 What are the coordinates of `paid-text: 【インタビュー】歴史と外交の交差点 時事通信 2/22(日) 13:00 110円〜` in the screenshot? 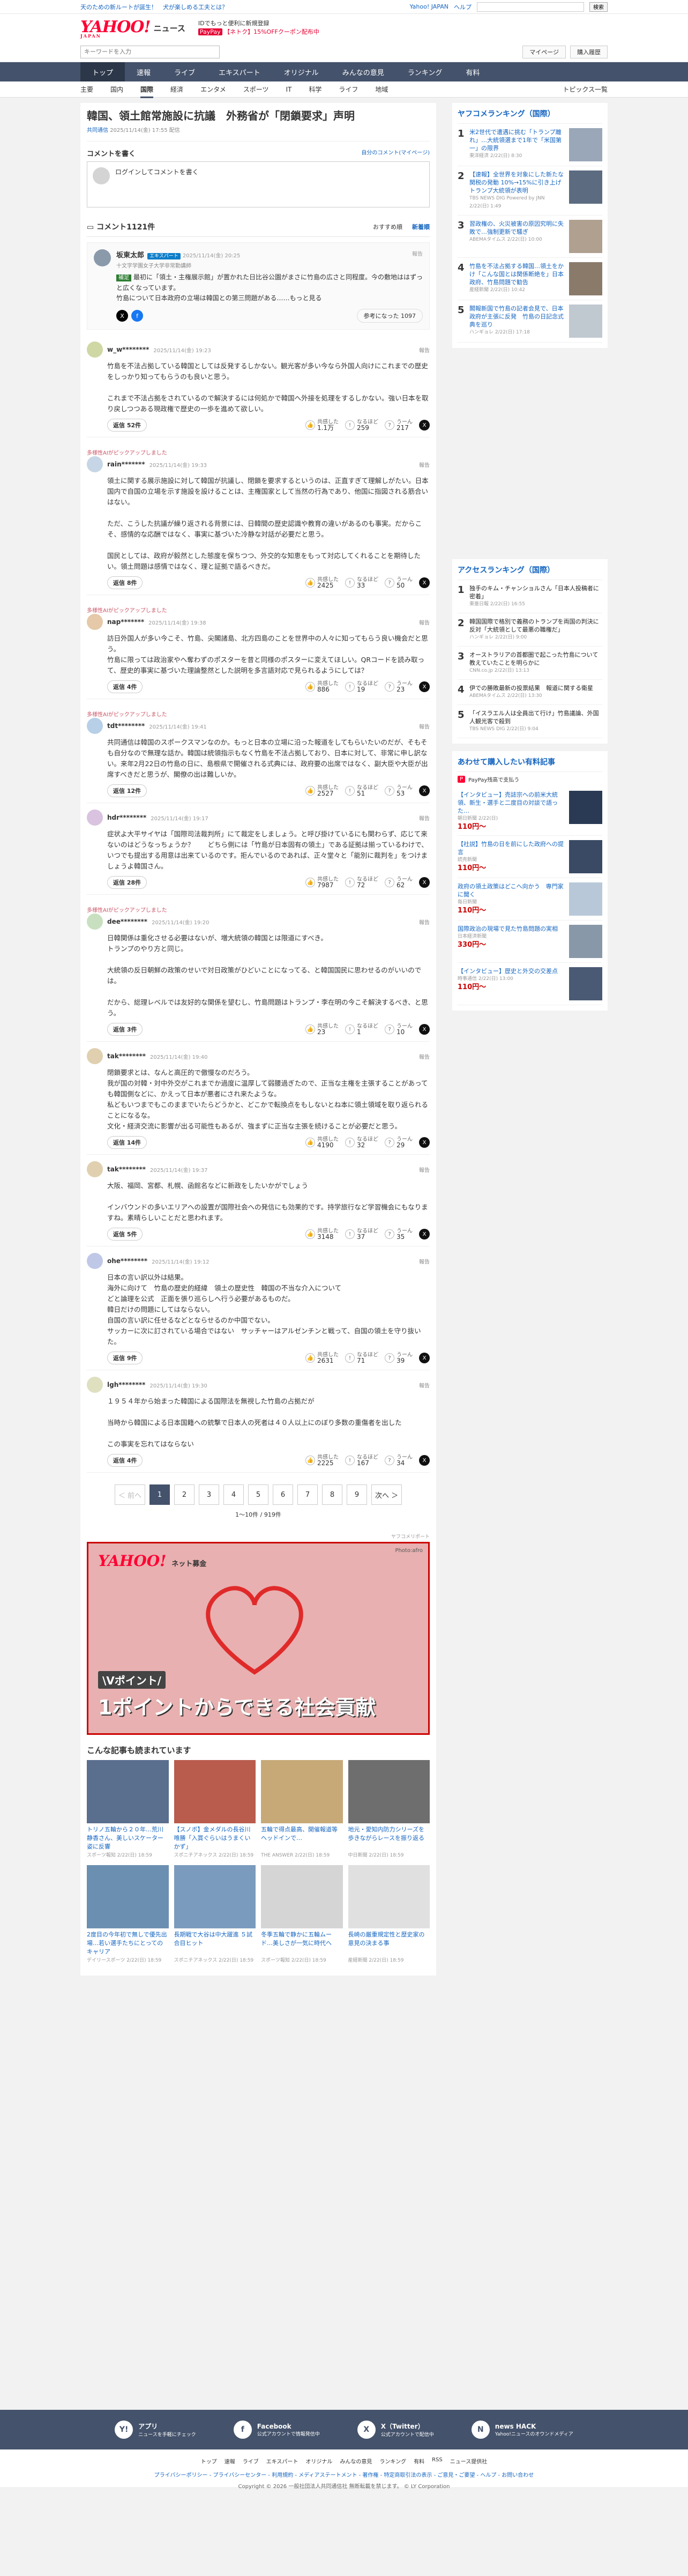 It's located at (511, 984).